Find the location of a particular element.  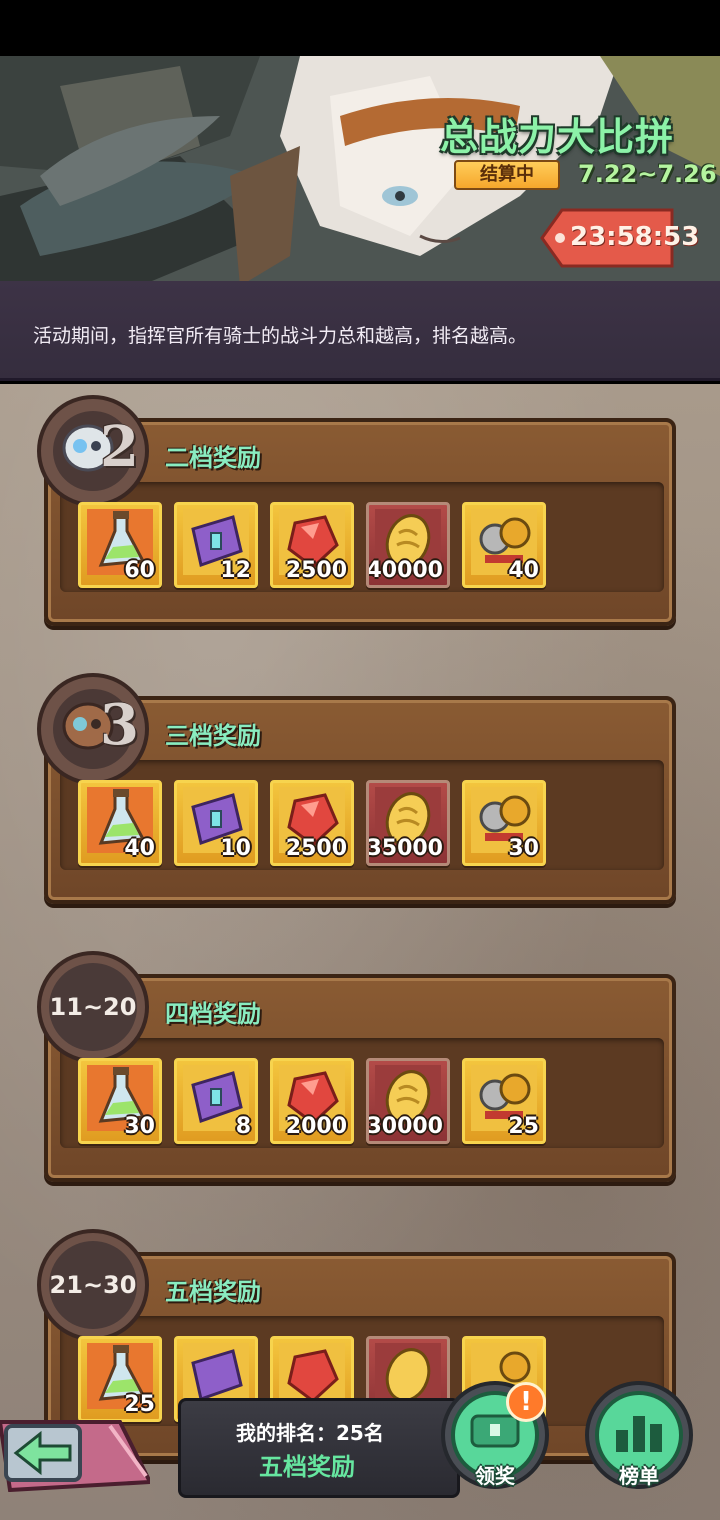

item-count: 8 is located at coordinates (243, 1126).